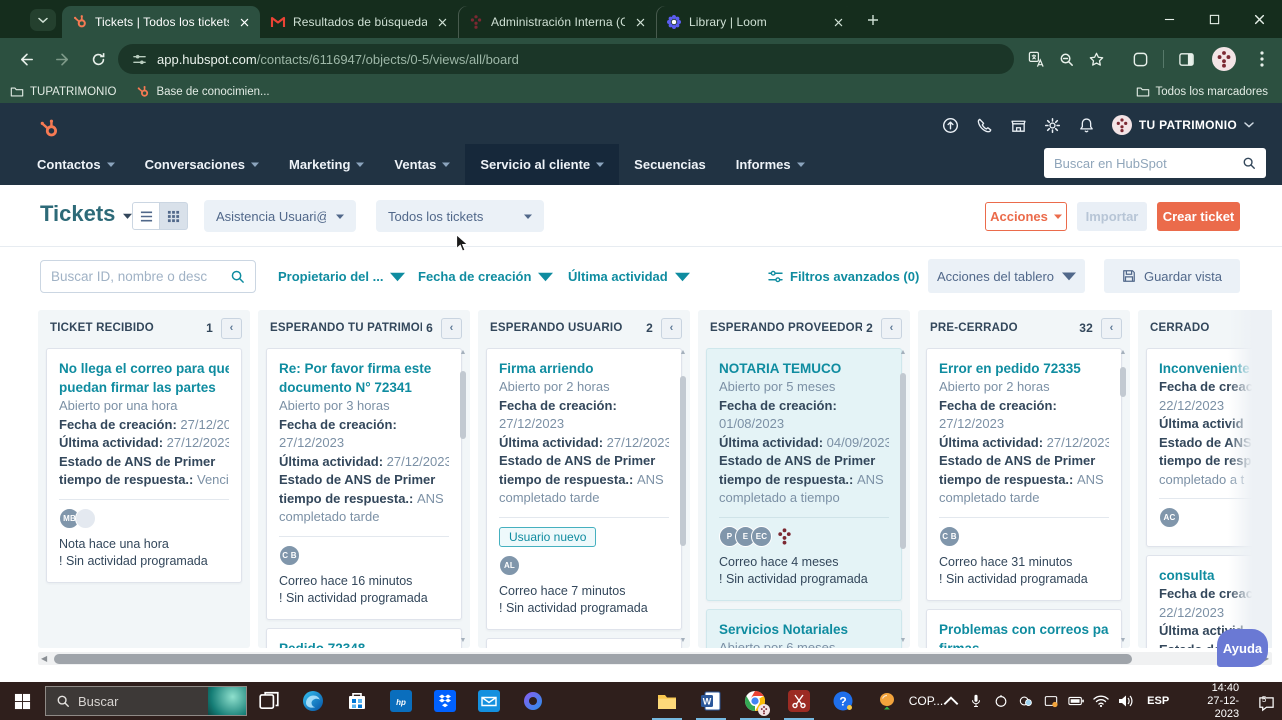 Image resolution: width=1282 pixels, height=720 pixels. I want to click on import-button: Importar, so click(1112, 216).